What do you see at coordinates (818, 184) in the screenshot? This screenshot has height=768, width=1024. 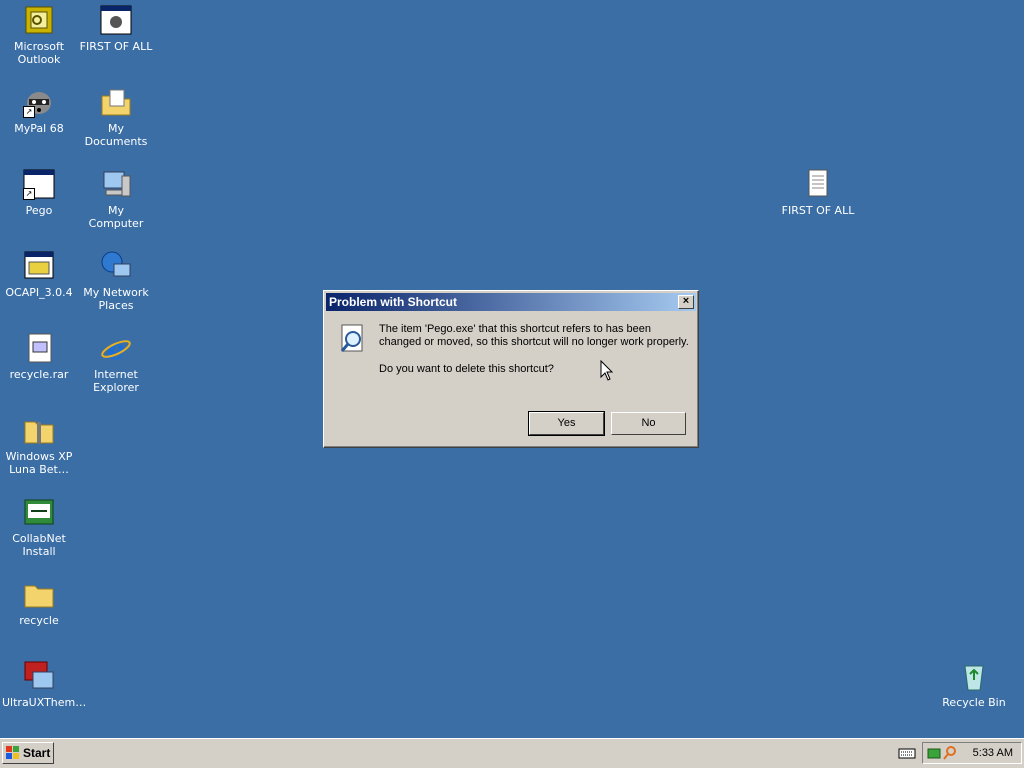 I see `text-document-icon` at bounding box center [818, 184].